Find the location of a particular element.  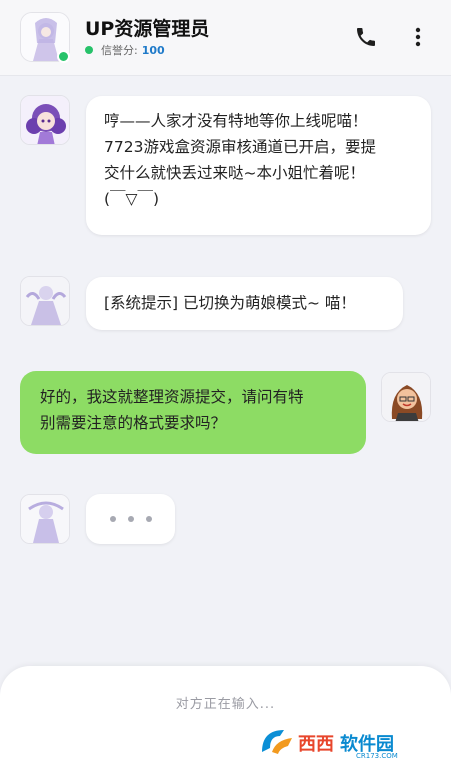

svg-text: CR173.COM is located at coordinates (377, 756).